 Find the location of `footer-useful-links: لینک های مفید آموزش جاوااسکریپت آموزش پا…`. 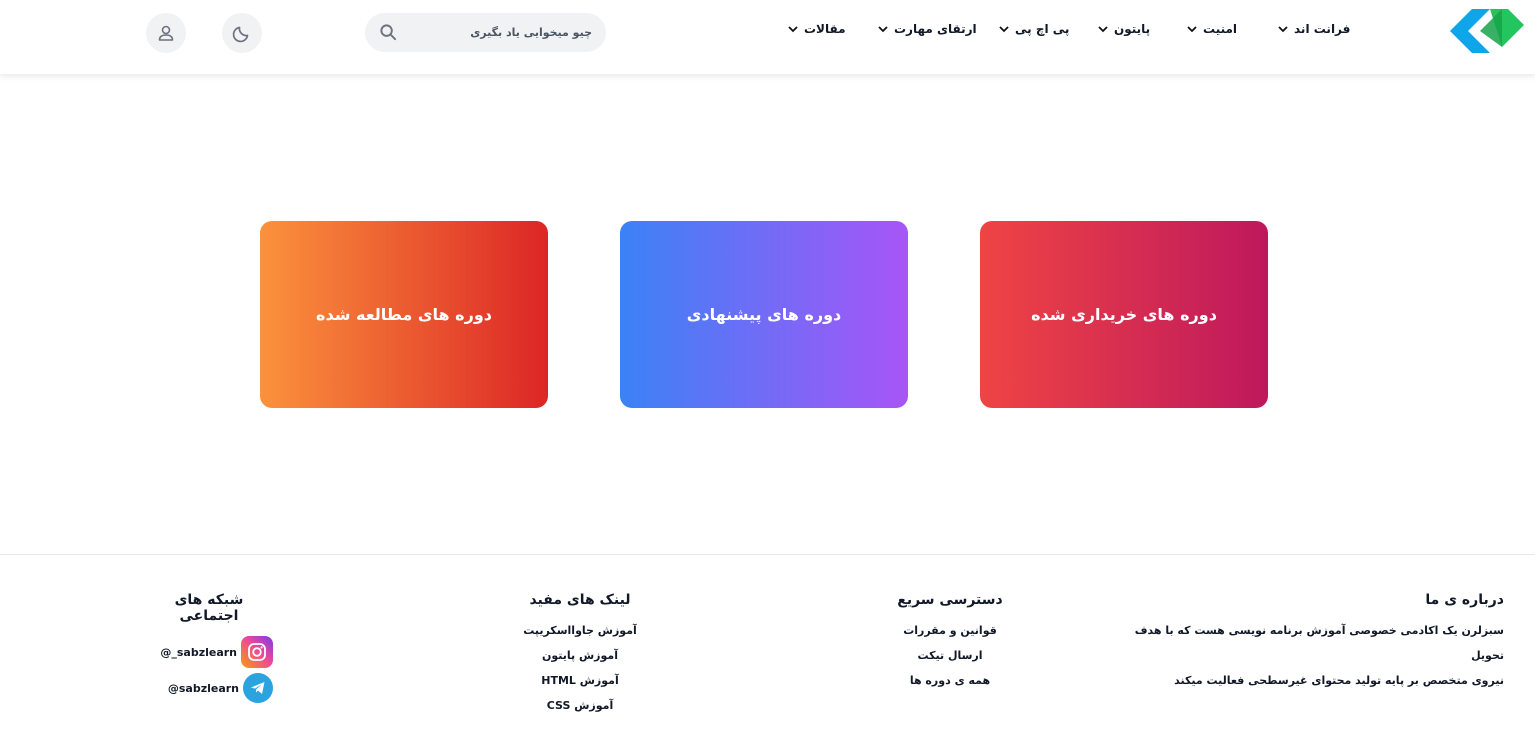

footer-useful-links: لینک های مفید آموزش جاوااسکریپت آموزش پا… is located at coordinates (580, 655).